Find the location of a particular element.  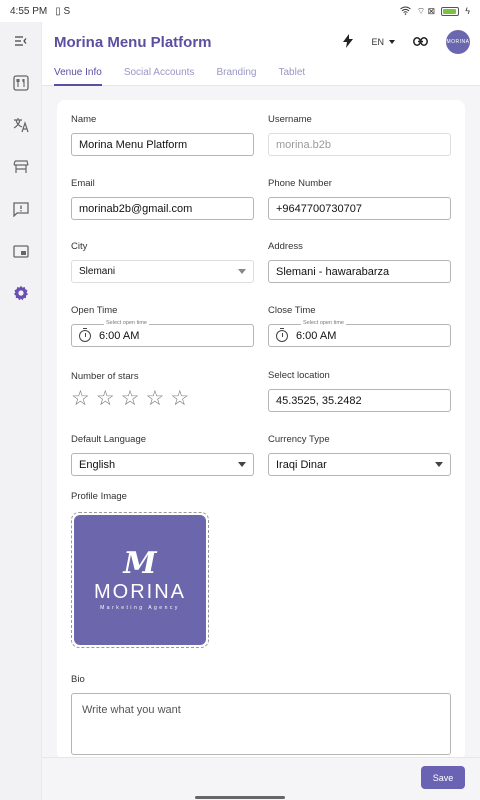

gesture-nav-handle is located at coordinates (240, 797).